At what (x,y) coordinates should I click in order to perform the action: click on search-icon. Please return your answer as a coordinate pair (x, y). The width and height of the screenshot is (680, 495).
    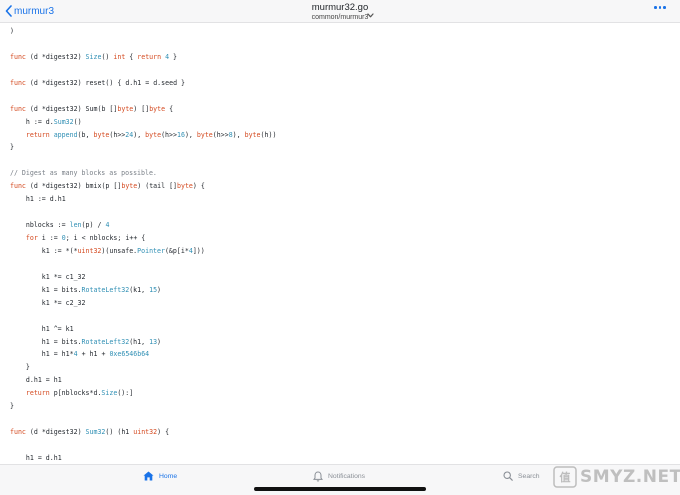
    Looking at the image, I should click on (510, 476).